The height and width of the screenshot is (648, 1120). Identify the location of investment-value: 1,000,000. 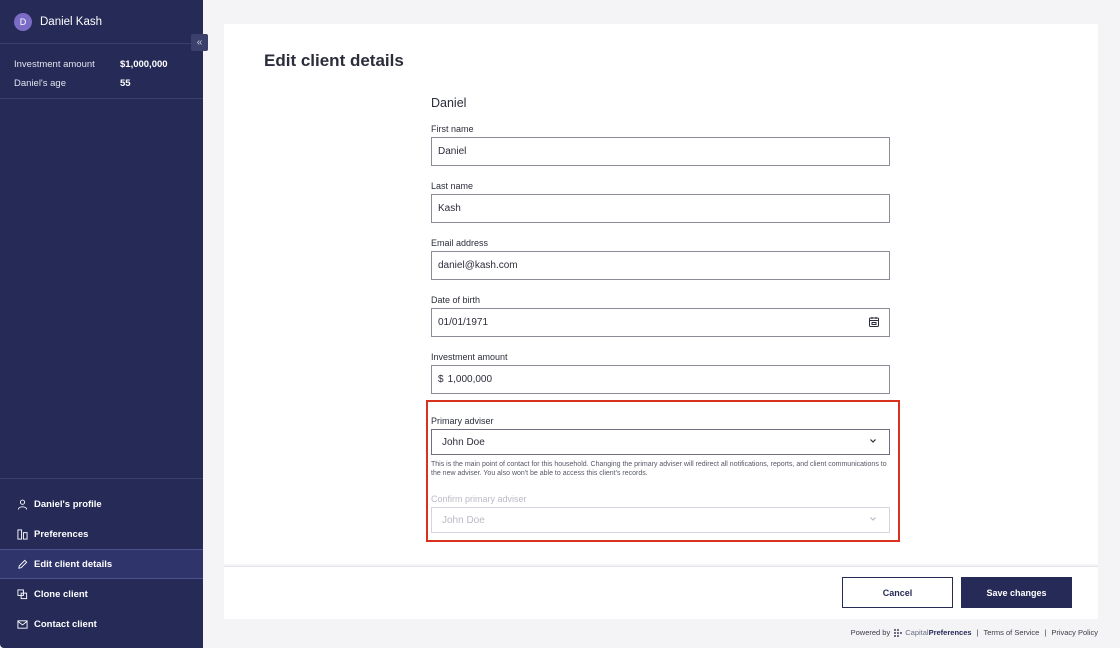
(470, 379).